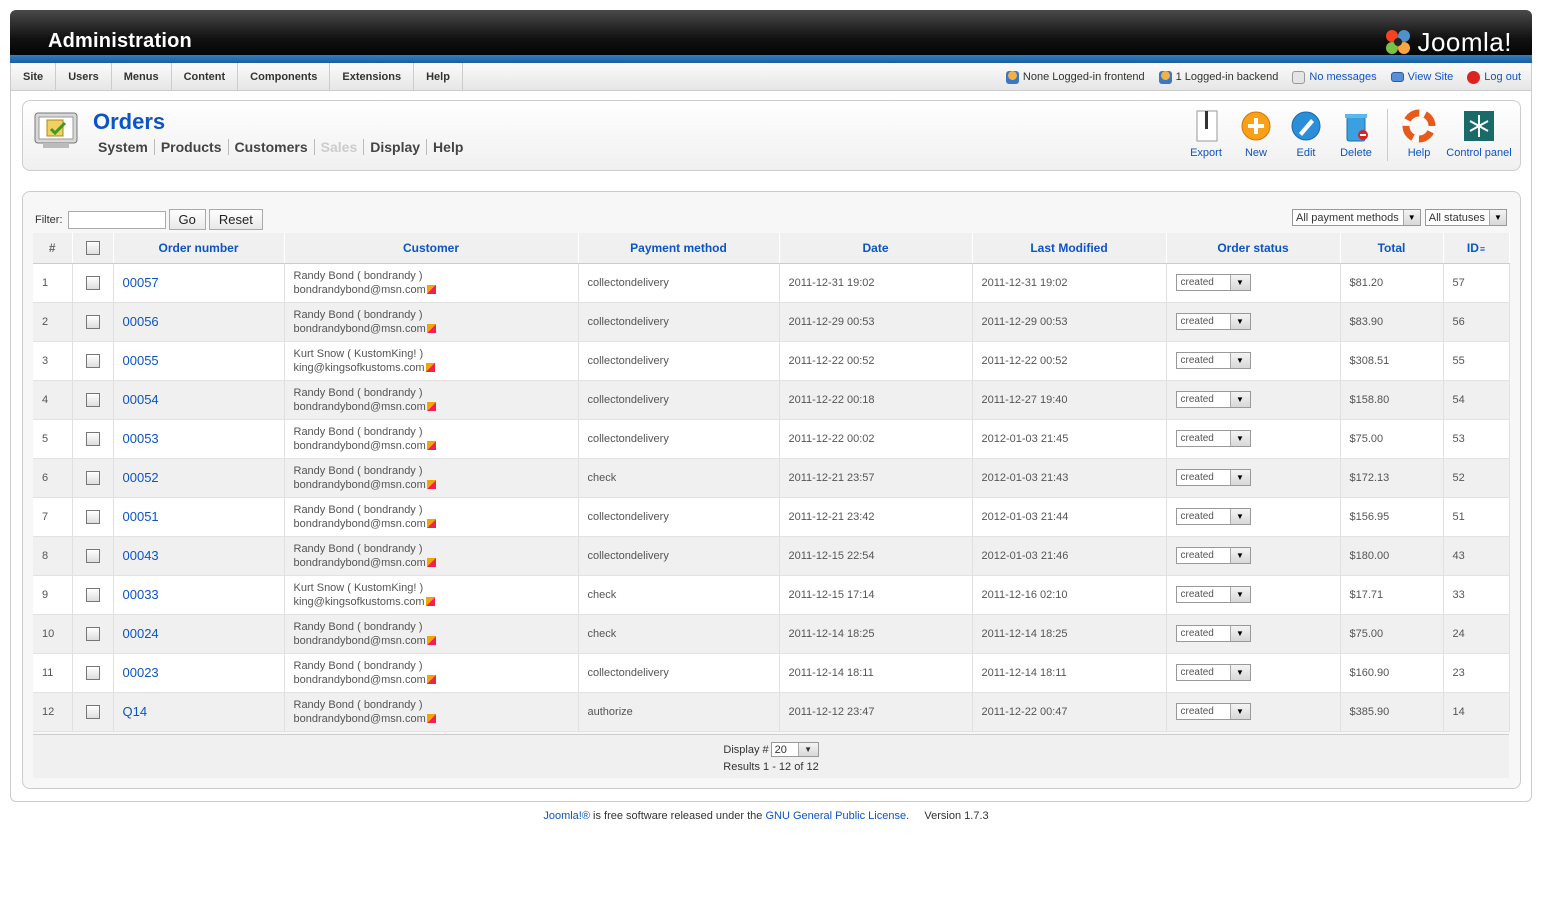 The image size is (1542, 917). What do you see at coordinates (135, 711) in the screenshot?
I see `order-number-link: Q14` at bounding box center [135, 711].